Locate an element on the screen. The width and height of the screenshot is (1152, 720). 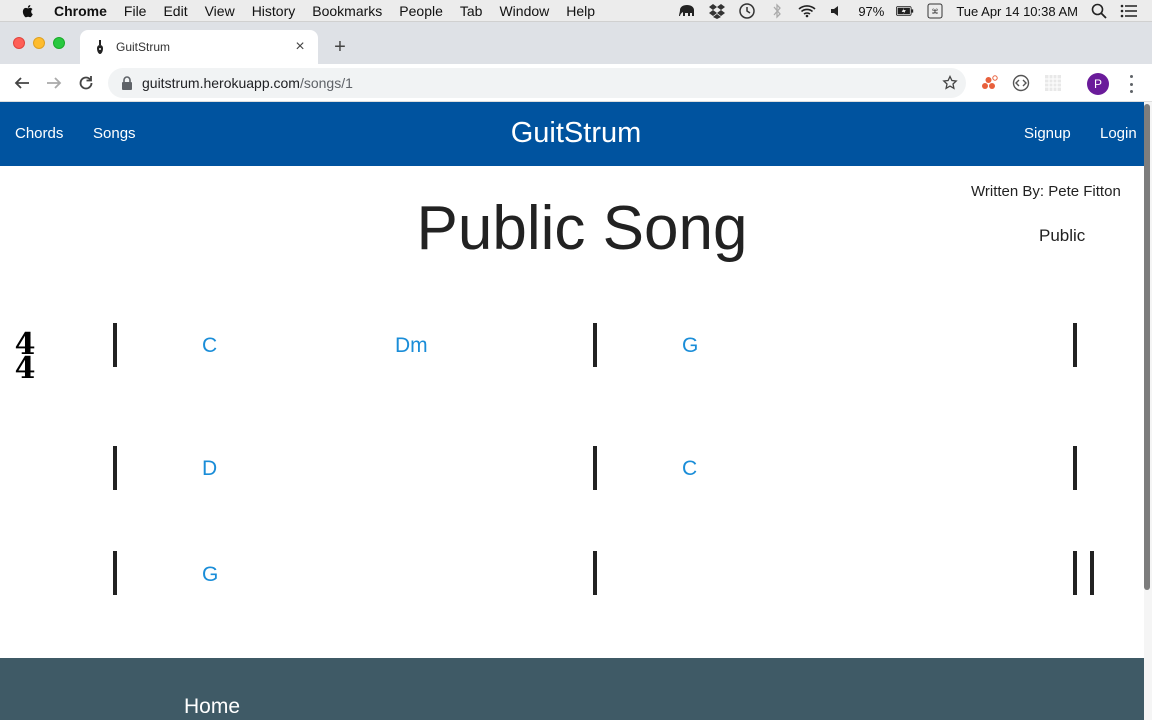
spotlight-search-icon is located at coordinates (1099, 11).